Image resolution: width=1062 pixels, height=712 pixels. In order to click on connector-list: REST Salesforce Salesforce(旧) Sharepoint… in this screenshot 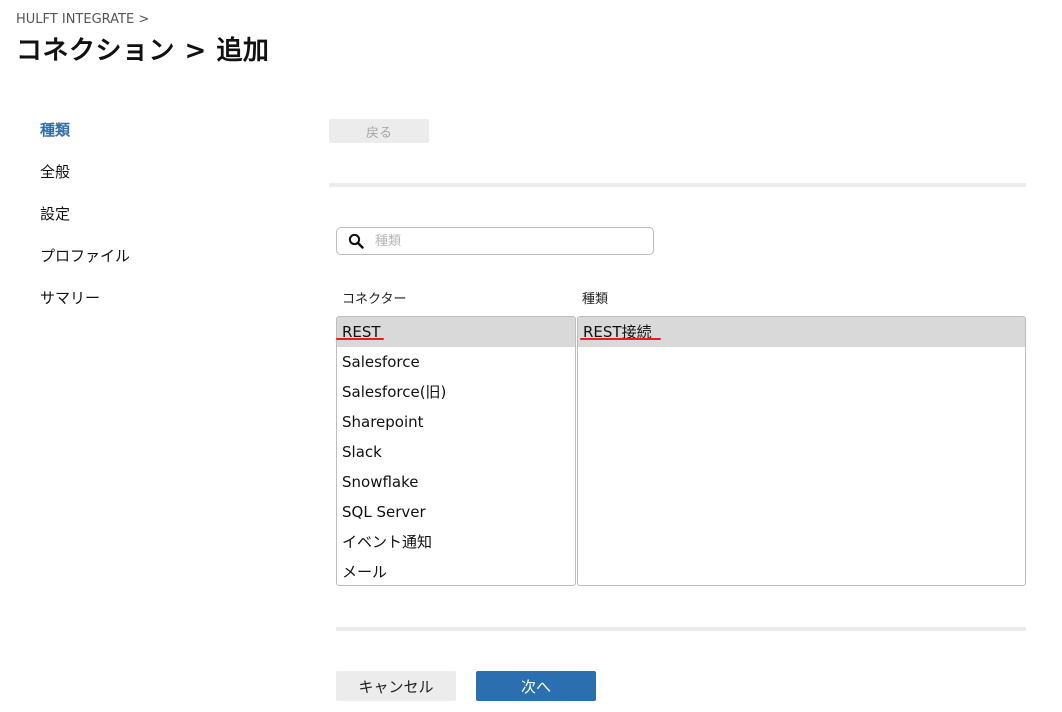, I will do `click(456, 451)`.